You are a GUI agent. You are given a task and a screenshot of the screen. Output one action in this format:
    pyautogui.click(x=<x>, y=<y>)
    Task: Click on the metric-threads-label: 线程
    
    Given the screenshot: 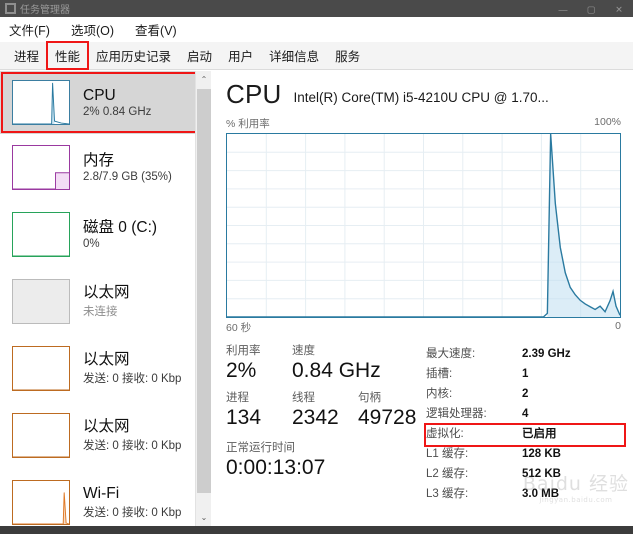 What is the action you would take?
    pyautogui.click(x=303, y=397)
    